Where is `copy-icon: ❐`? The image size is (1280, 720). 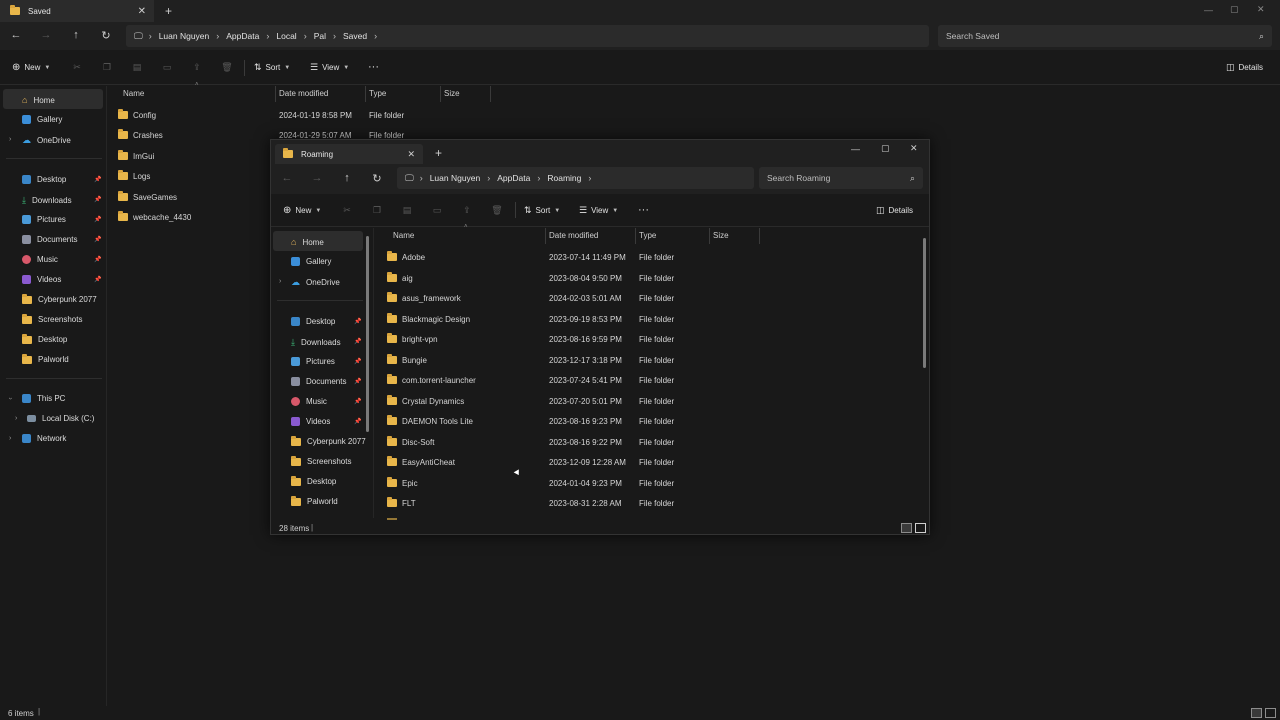 copy-icon: ❐ is located at coordinates (107, 67).